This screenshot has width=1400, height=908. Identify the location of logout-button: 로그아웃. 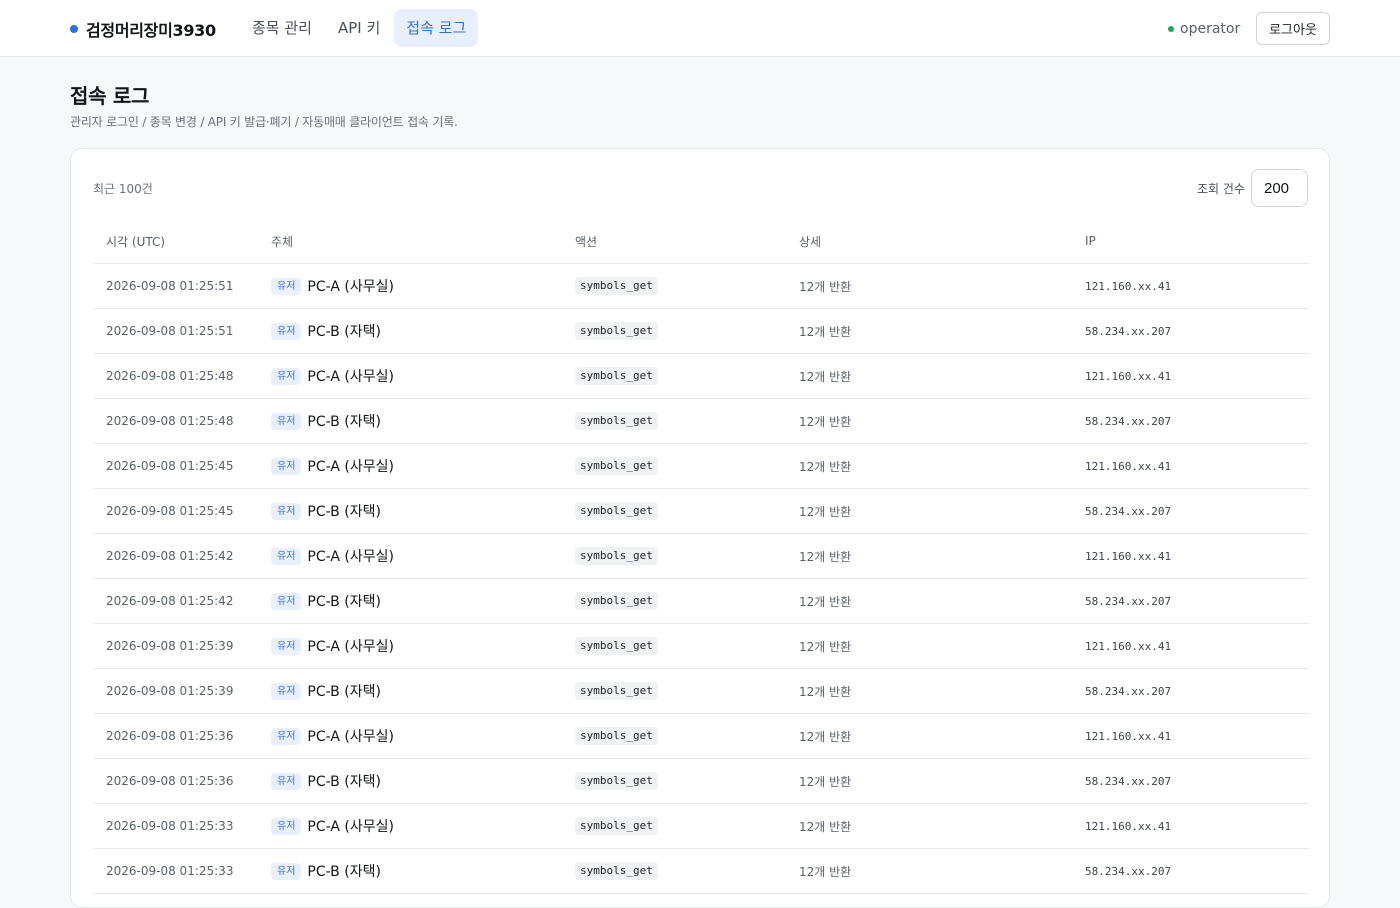
(1293, 28).